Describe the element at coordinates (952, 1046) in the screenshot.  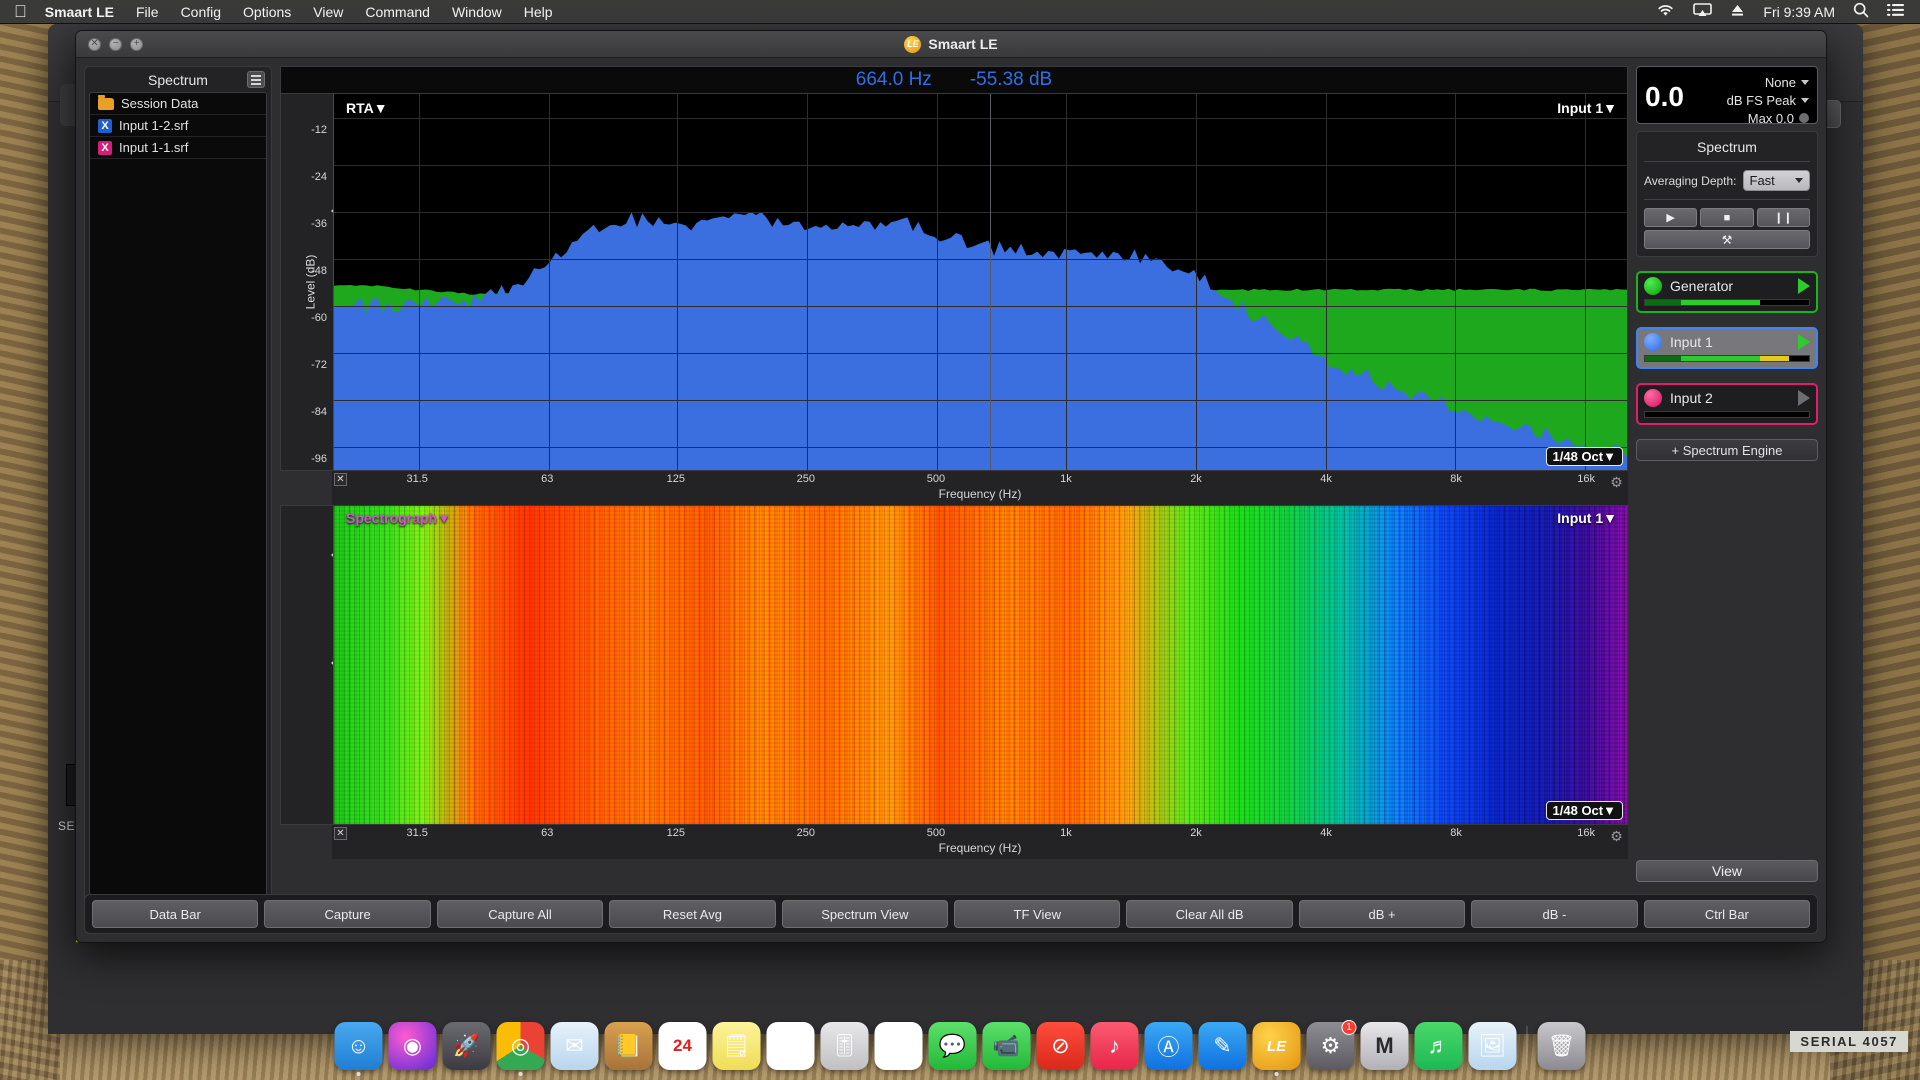
I see `dock-item-messages-icon: 💬` at that location.